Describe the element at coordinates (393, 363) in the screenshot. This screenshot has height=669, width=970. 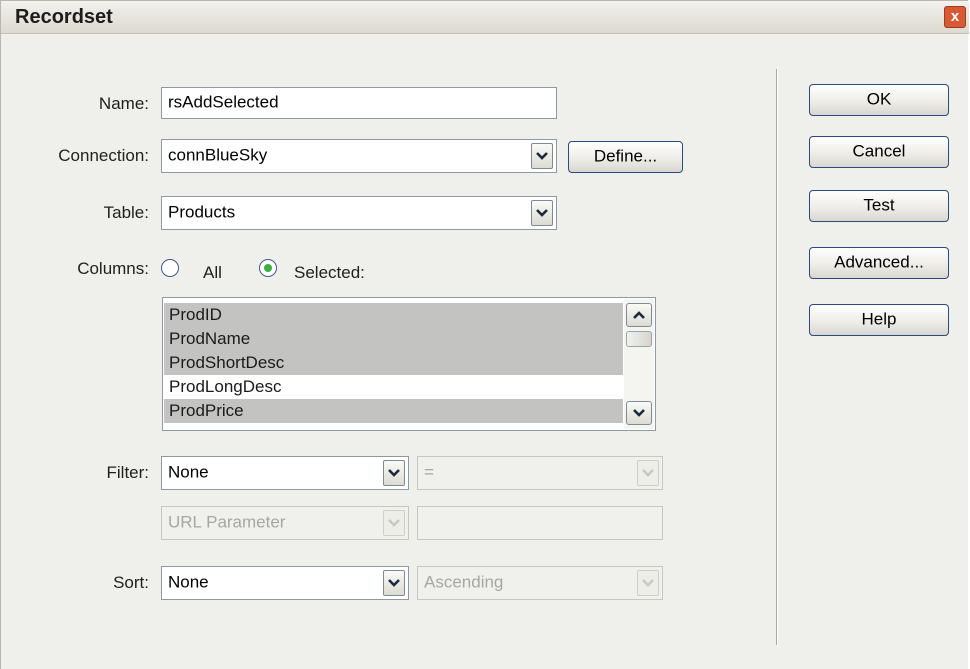
I see `list-item: ProdShortDesc` at that location.